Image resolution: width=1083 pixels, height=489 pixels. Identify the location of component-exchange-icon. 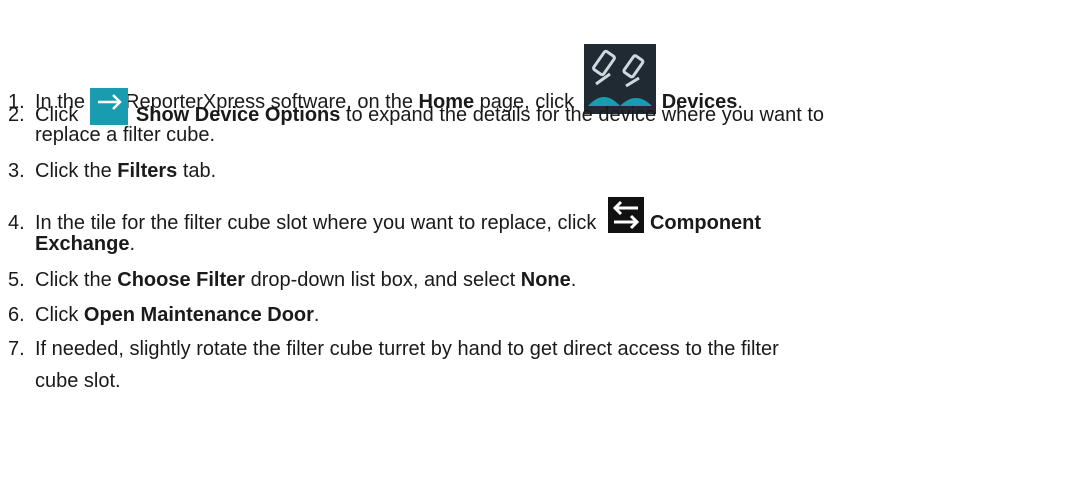
(625, 215).